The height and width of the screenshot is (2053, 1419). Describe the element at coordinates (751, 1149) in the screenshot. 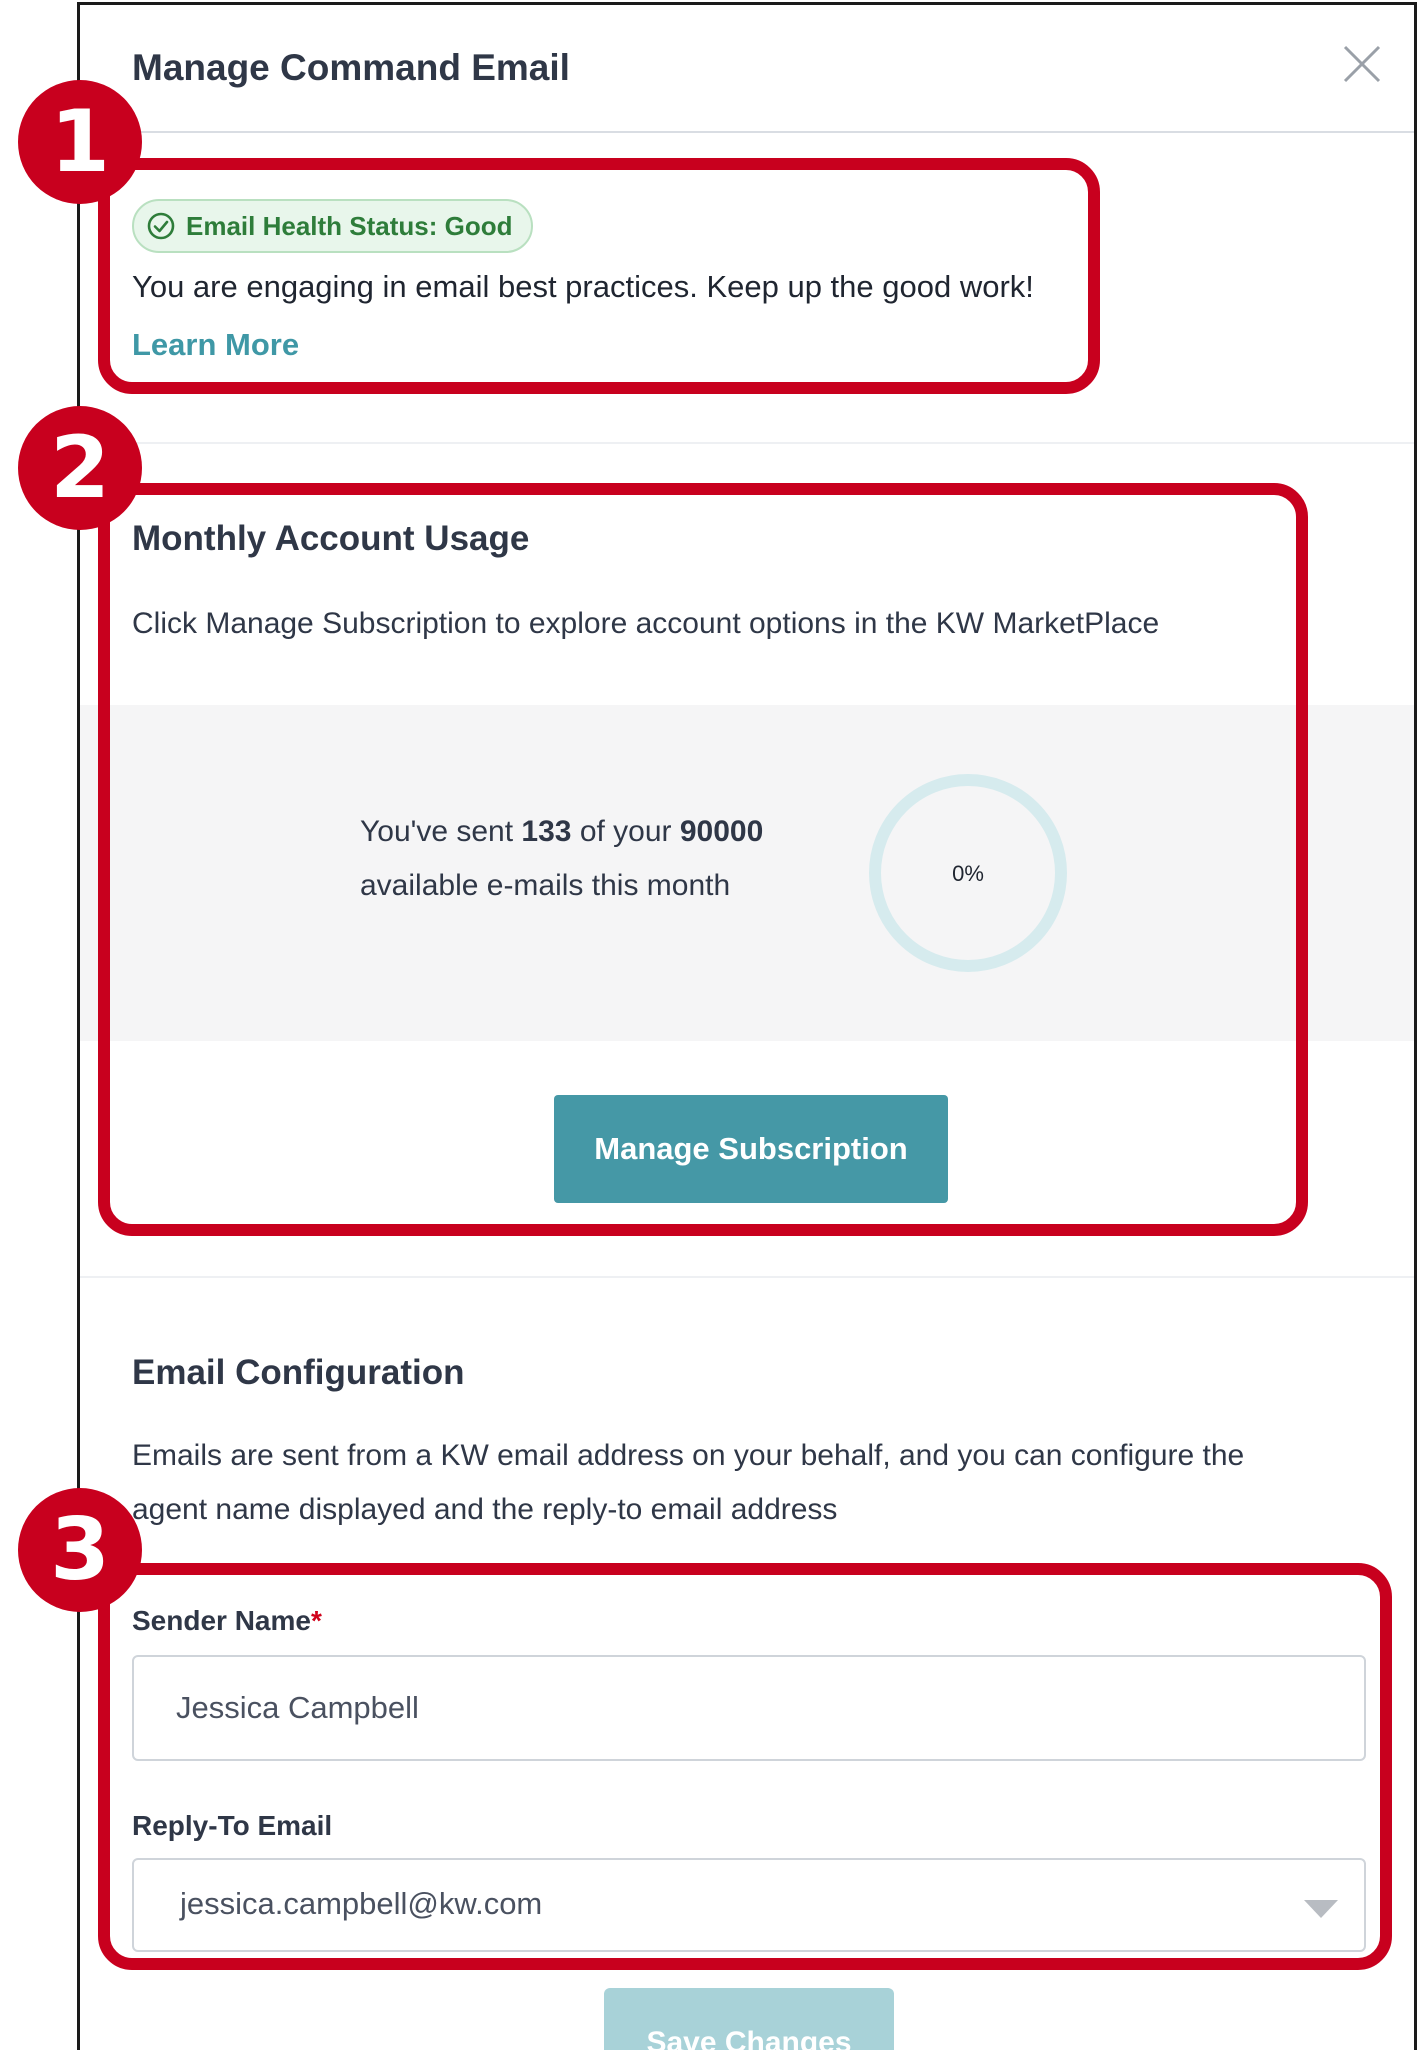

I see `manage-subscription-button: Manage Subscription` at that location.